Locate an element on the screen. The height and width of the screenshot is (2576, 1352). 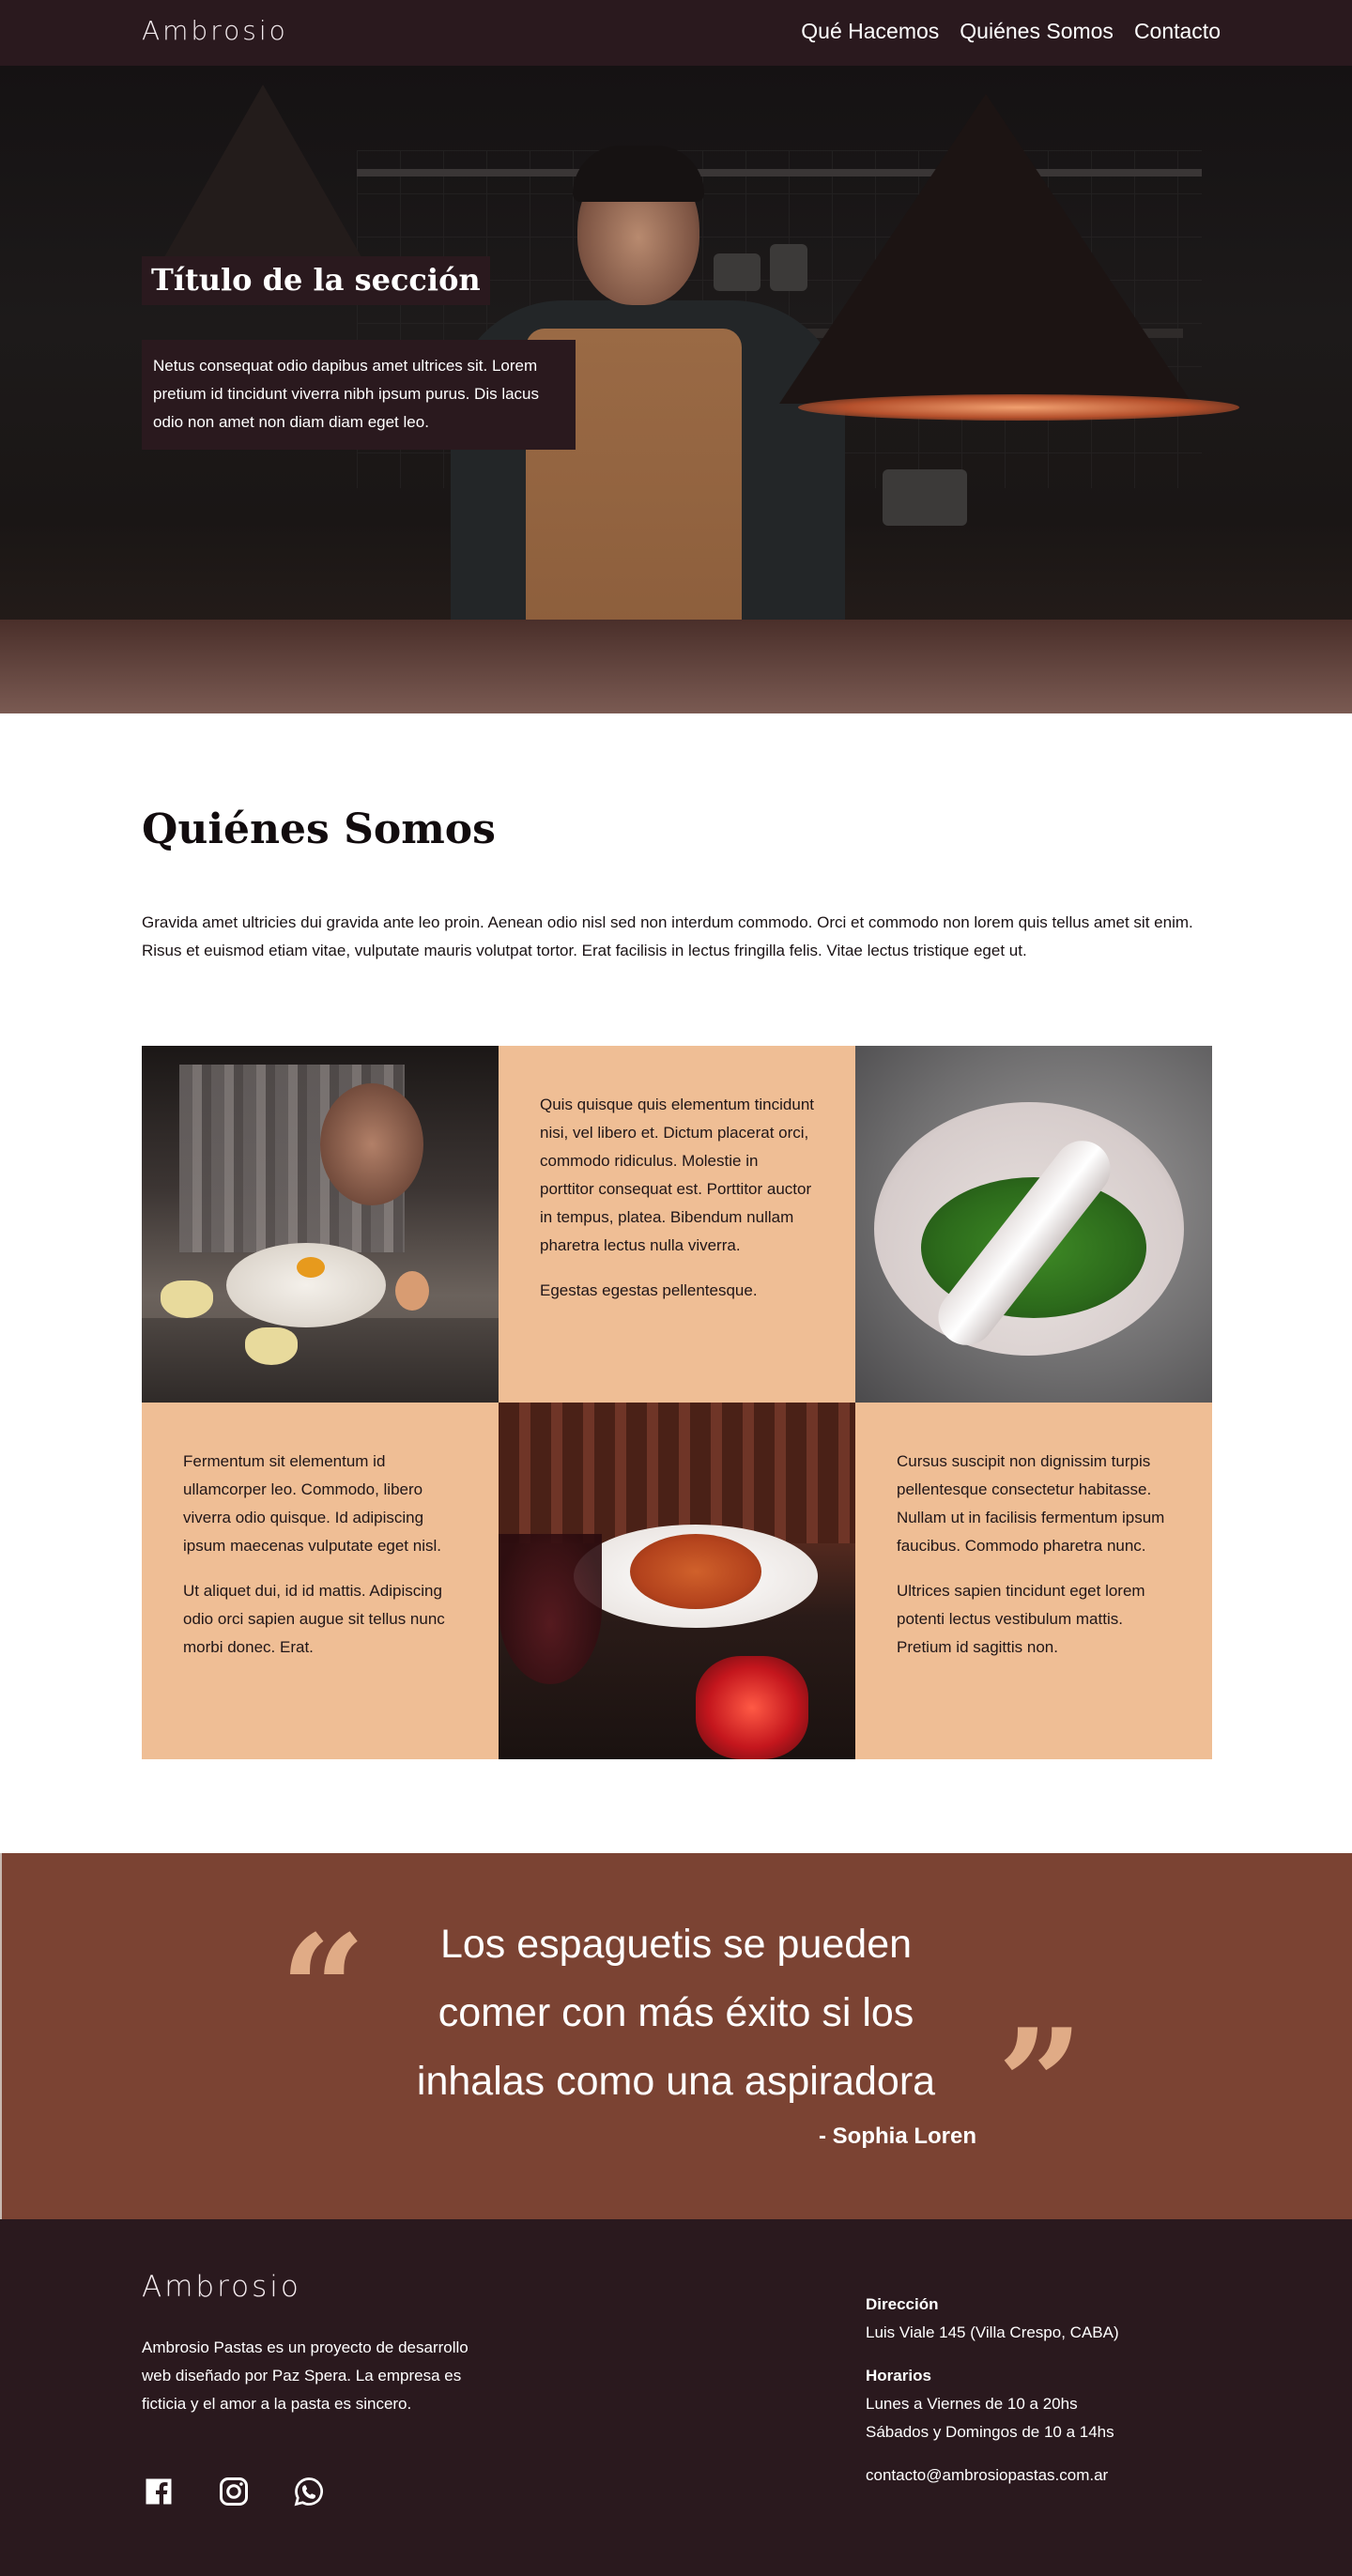
hero-title: Título de la sección is located at coordinates (316, 280).